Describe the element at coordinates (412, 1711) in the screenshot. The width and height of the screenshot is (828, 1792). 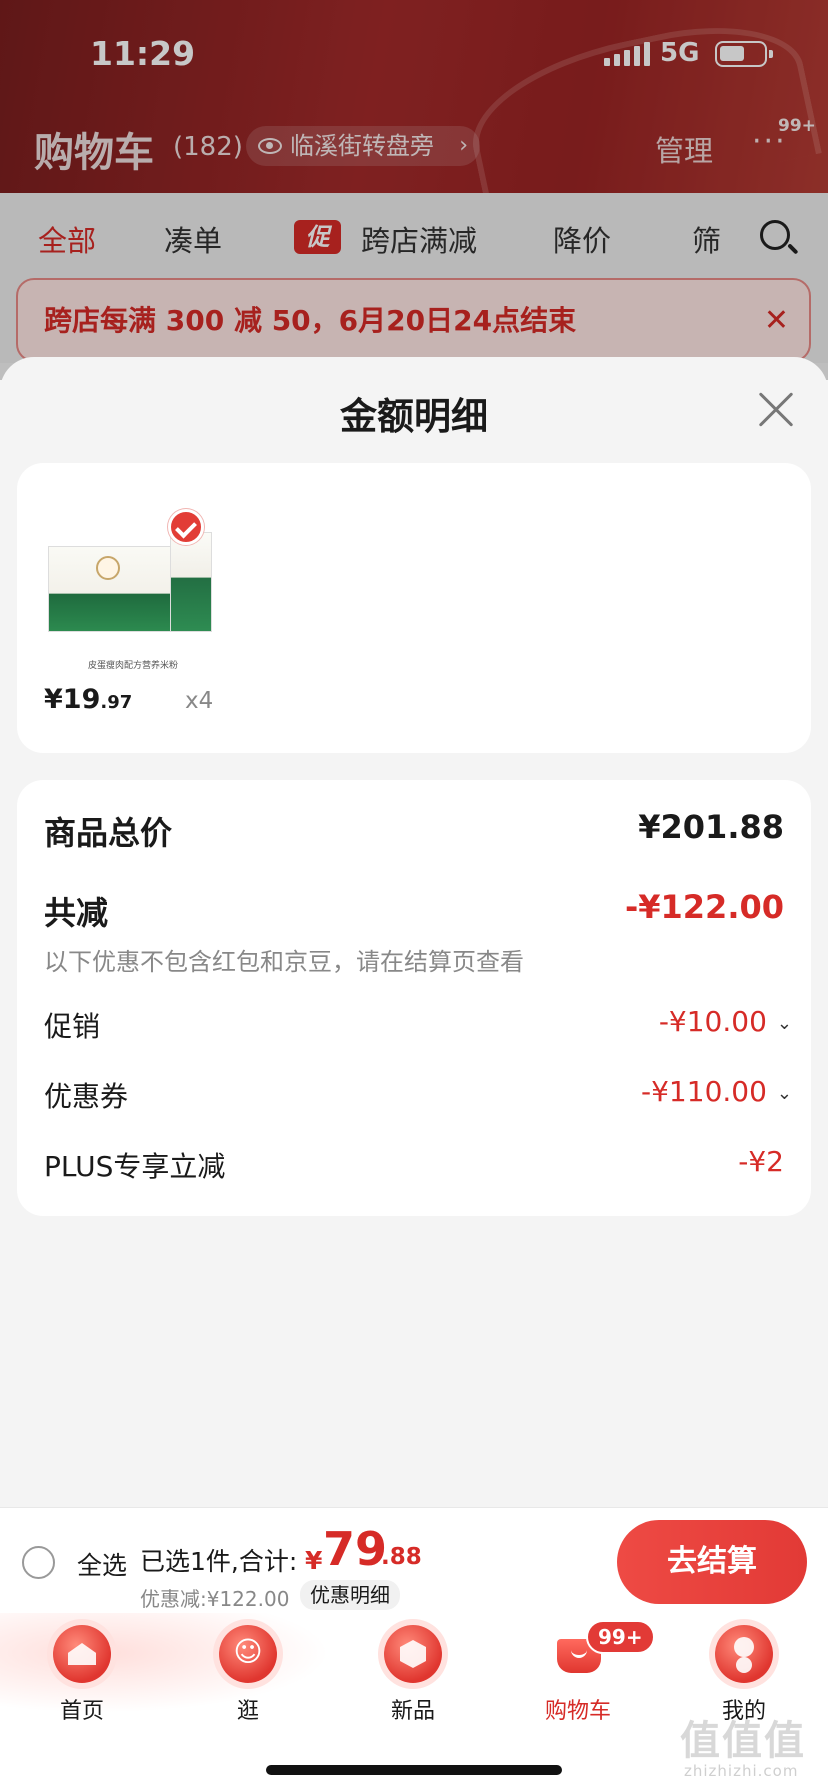
I see `tab-new-products-label: 新品` at that location.